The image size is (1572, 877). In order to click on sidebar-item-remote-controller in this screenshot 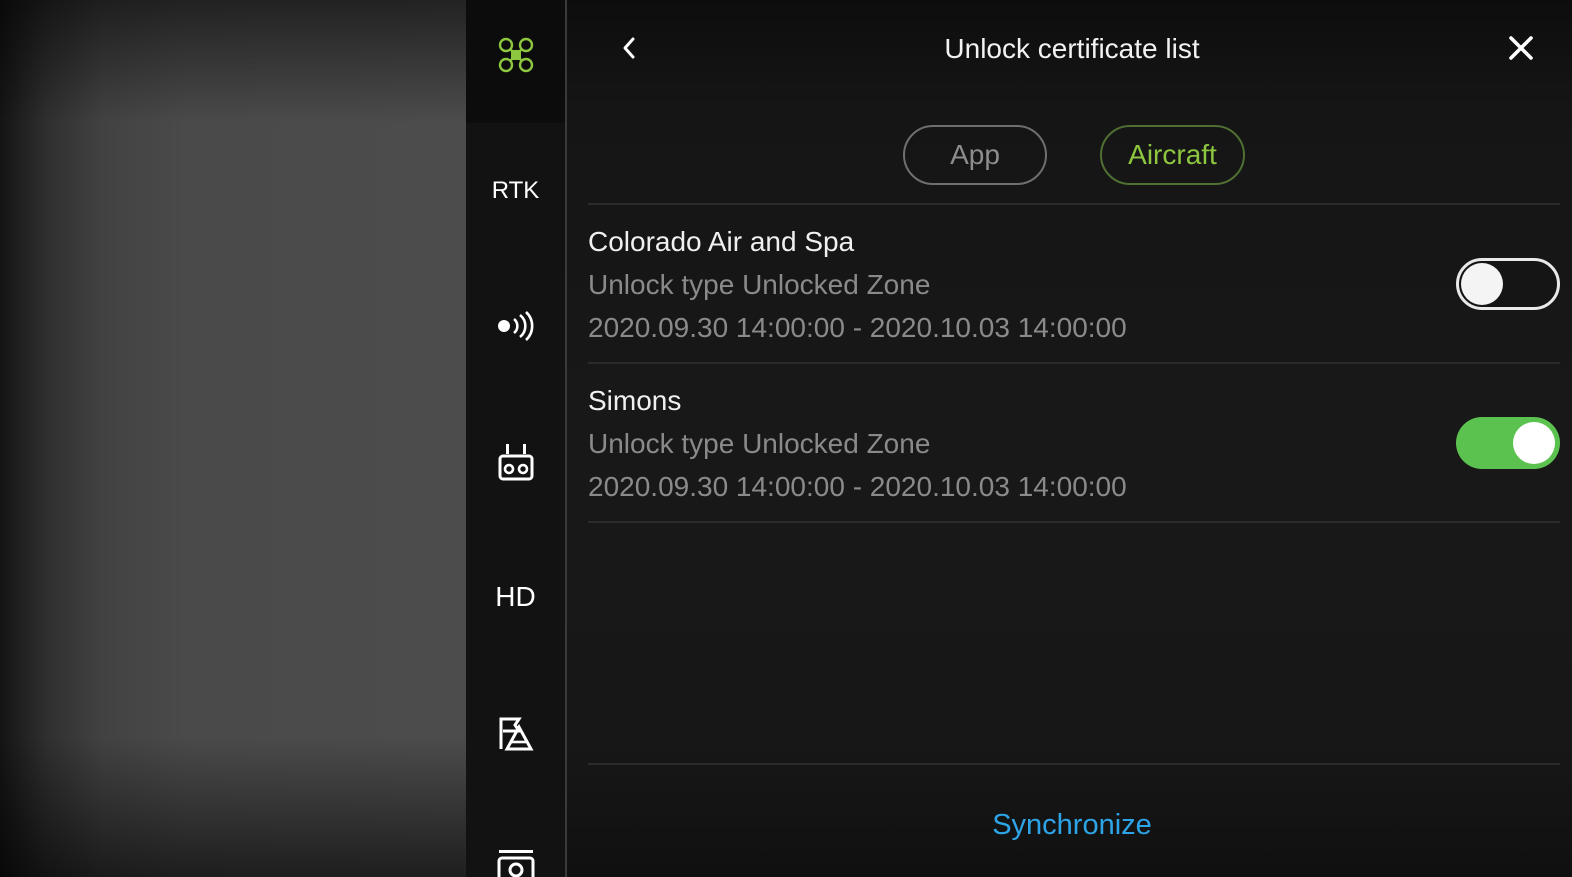, I will do `click(515, 462)`.